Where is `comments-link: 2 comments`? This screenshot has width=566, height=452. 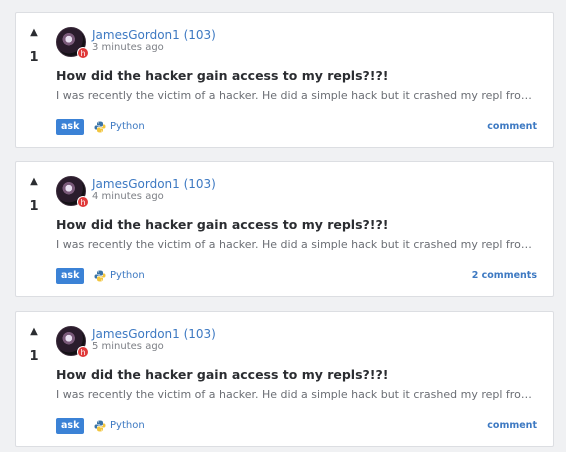 comments-link: 2 comments is located at coordinates (504, 276).